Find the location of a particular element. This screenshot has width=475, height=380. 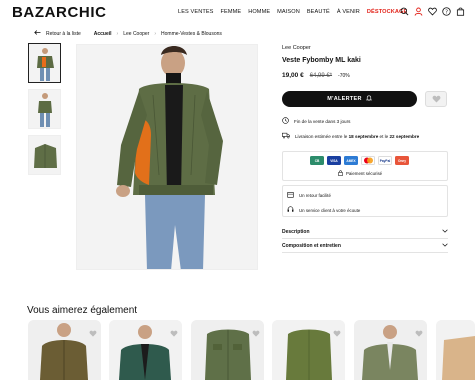

lock-icon is located at coordinates (340, 173).